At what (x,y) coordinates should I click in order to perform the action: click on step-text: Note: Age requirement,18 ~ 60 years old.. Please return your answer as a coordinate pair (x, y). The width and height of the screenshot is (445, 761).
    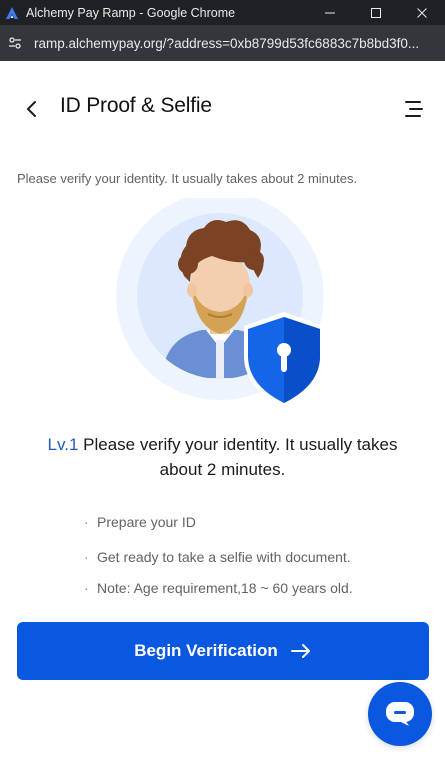
    Looking at the image, I should click on (225, 588).